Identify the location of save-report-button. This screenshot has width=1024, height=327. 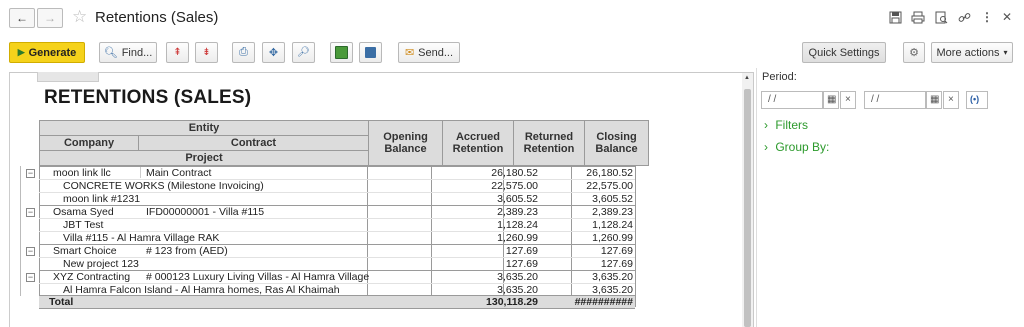
(370, 52).